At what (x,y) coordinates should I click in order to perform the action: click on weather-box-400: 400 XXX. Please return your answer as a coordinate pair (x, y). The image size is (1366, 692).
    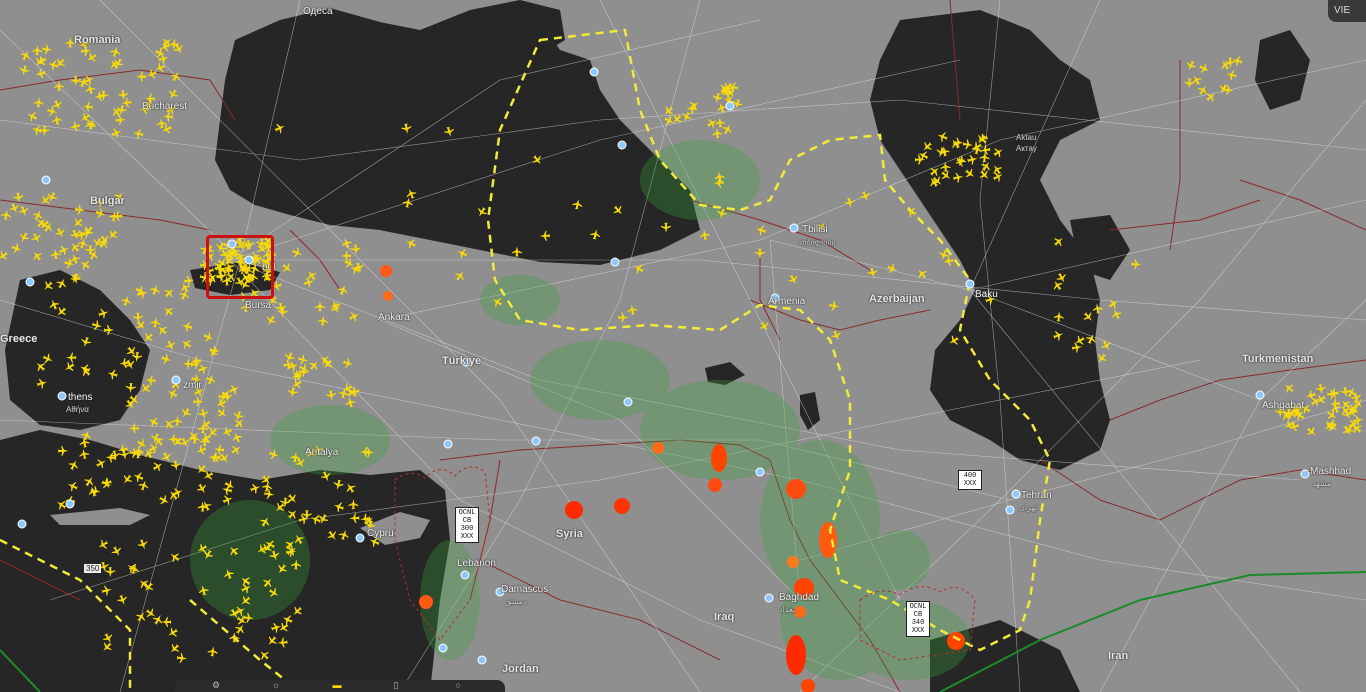
    Looking at the image, I should click on (970, 480).